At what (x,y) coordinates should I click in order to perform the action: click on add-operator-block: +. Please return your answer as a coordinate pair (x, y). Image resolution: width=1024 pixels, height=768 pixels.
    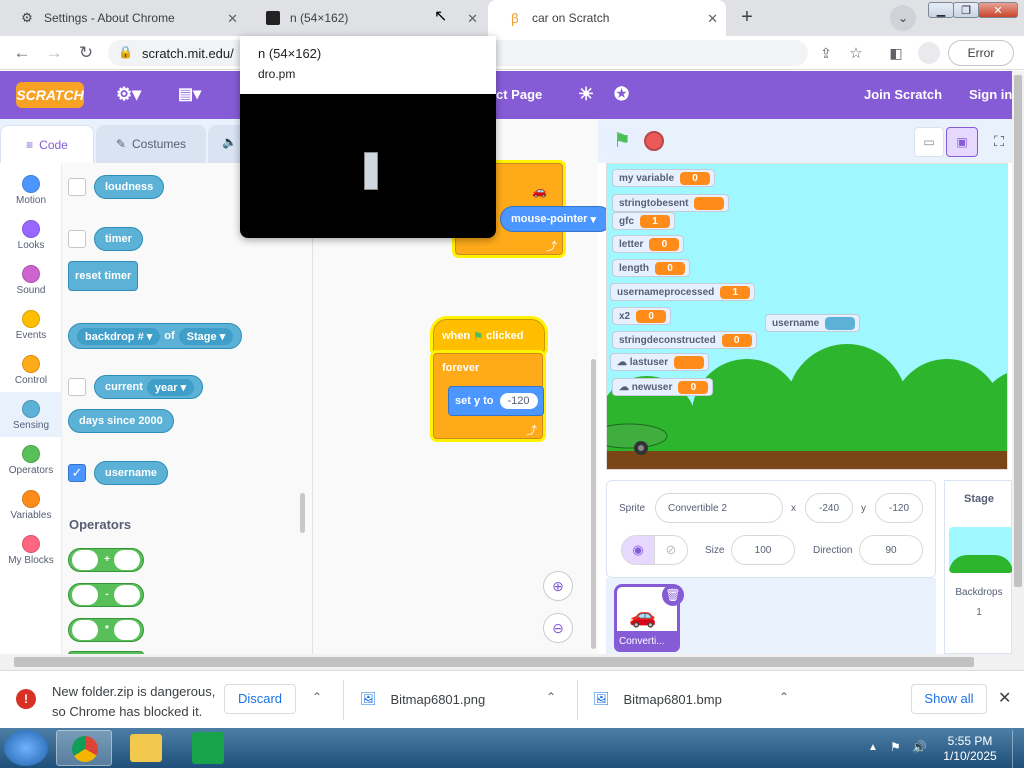
    Looking at the image, I should click on (106, 560).